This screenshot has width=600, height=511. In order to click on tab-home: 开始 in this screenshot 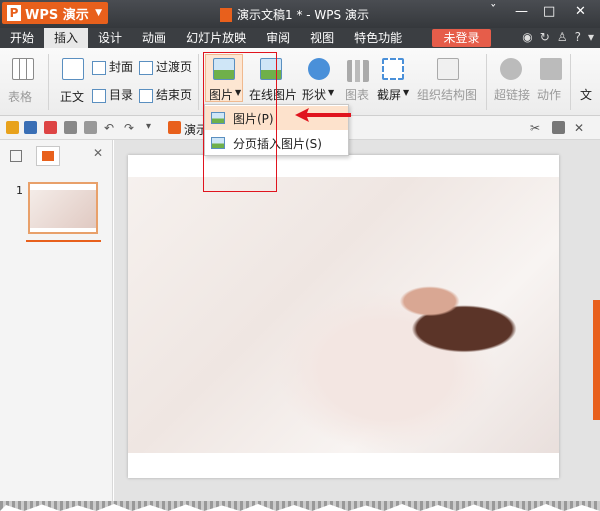, I will do `click(22, 38)`.